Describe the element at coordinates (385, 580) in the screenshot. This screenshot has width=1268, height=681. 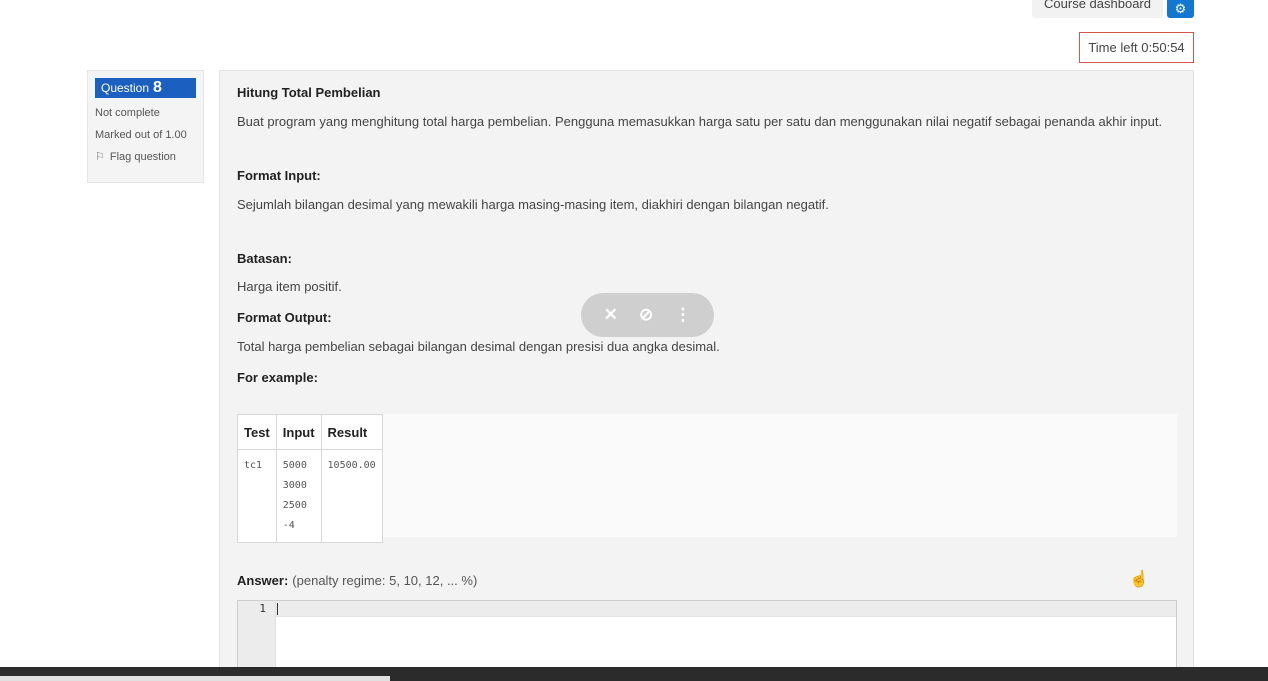
I see `penalty-regime: (penalty regime: 5, 10, 12, ... %)` at that location.